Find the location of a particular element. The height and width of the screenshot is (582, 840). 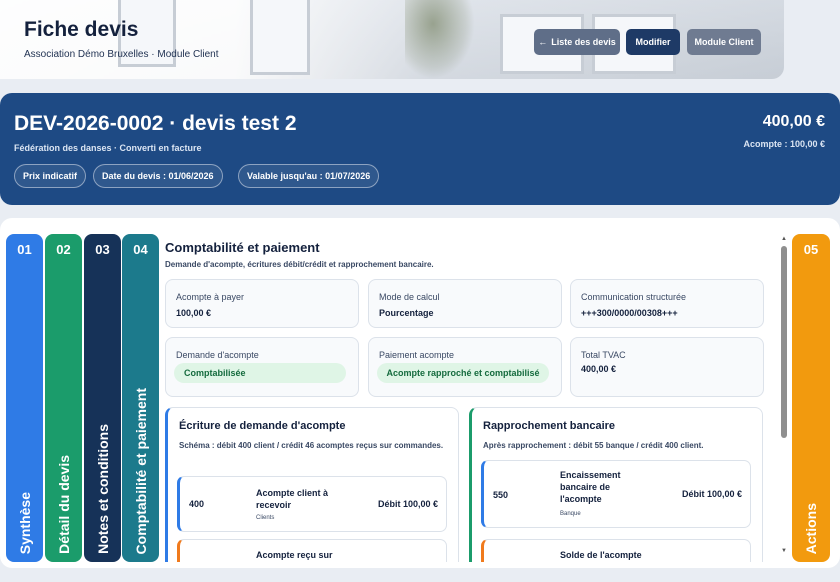

tab-label: Notes et conditions is located at coordinates (102, 489).